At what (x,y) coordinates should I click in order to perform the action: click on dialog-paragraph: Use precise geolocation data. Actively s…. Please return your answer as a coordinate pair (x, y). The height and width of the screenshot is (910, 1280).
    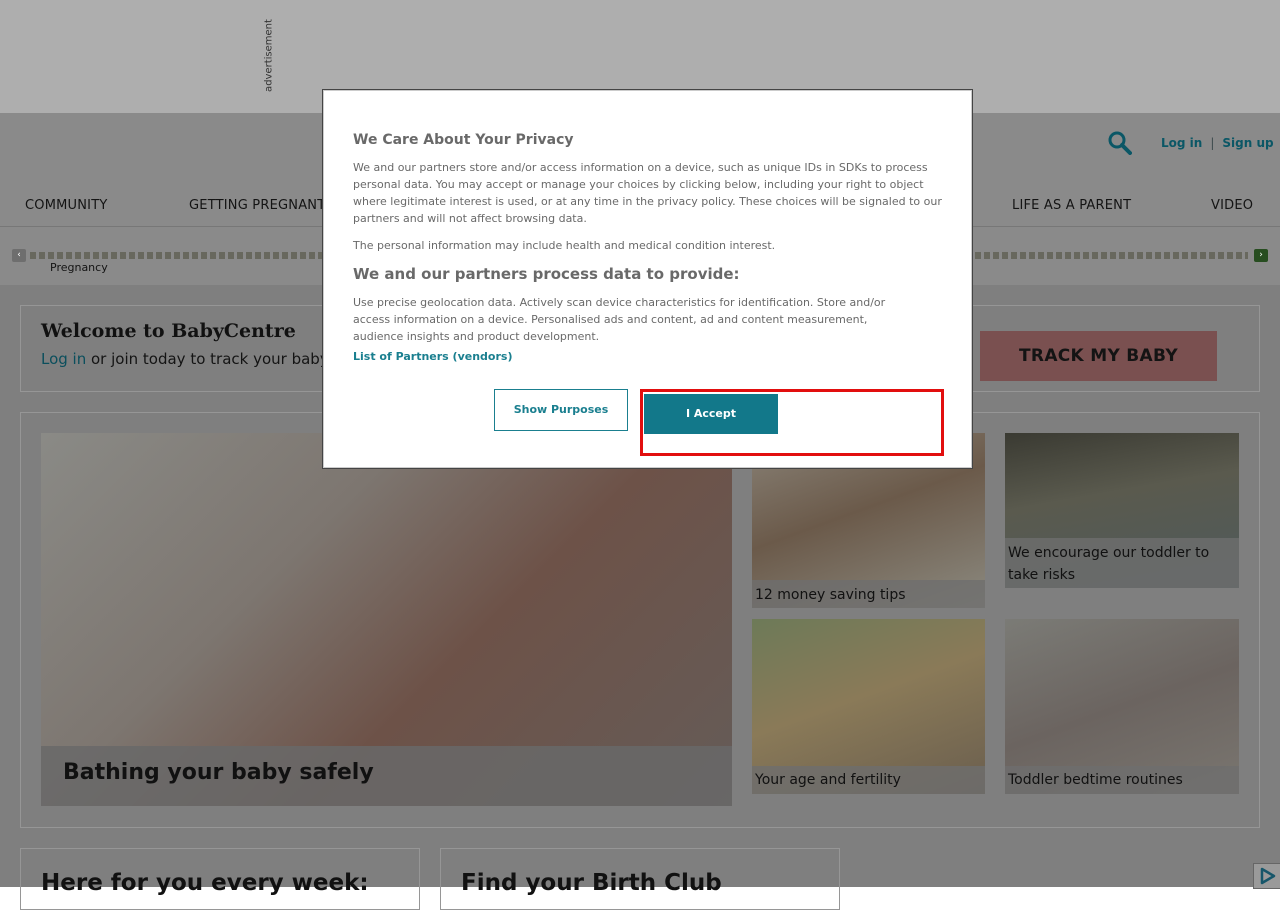
    Looking at the image, I should click on (619, 319).